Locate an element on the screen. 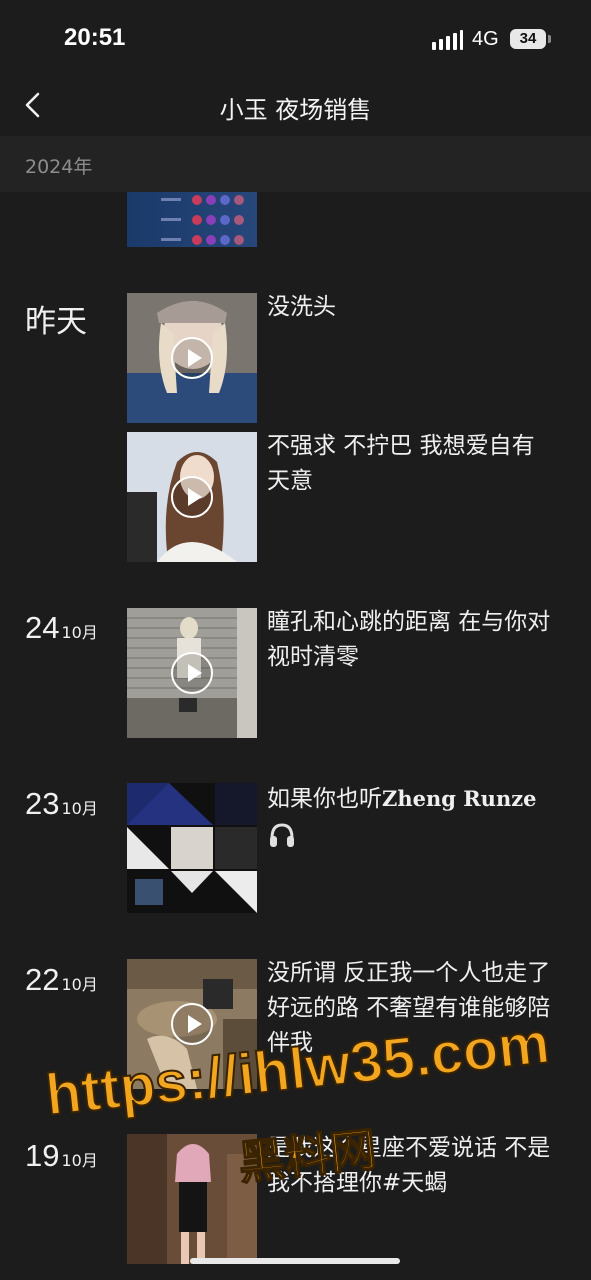  post-caption: 不强求 不拧巴 我想爱自有天意 is located at coordinates (401, 463).